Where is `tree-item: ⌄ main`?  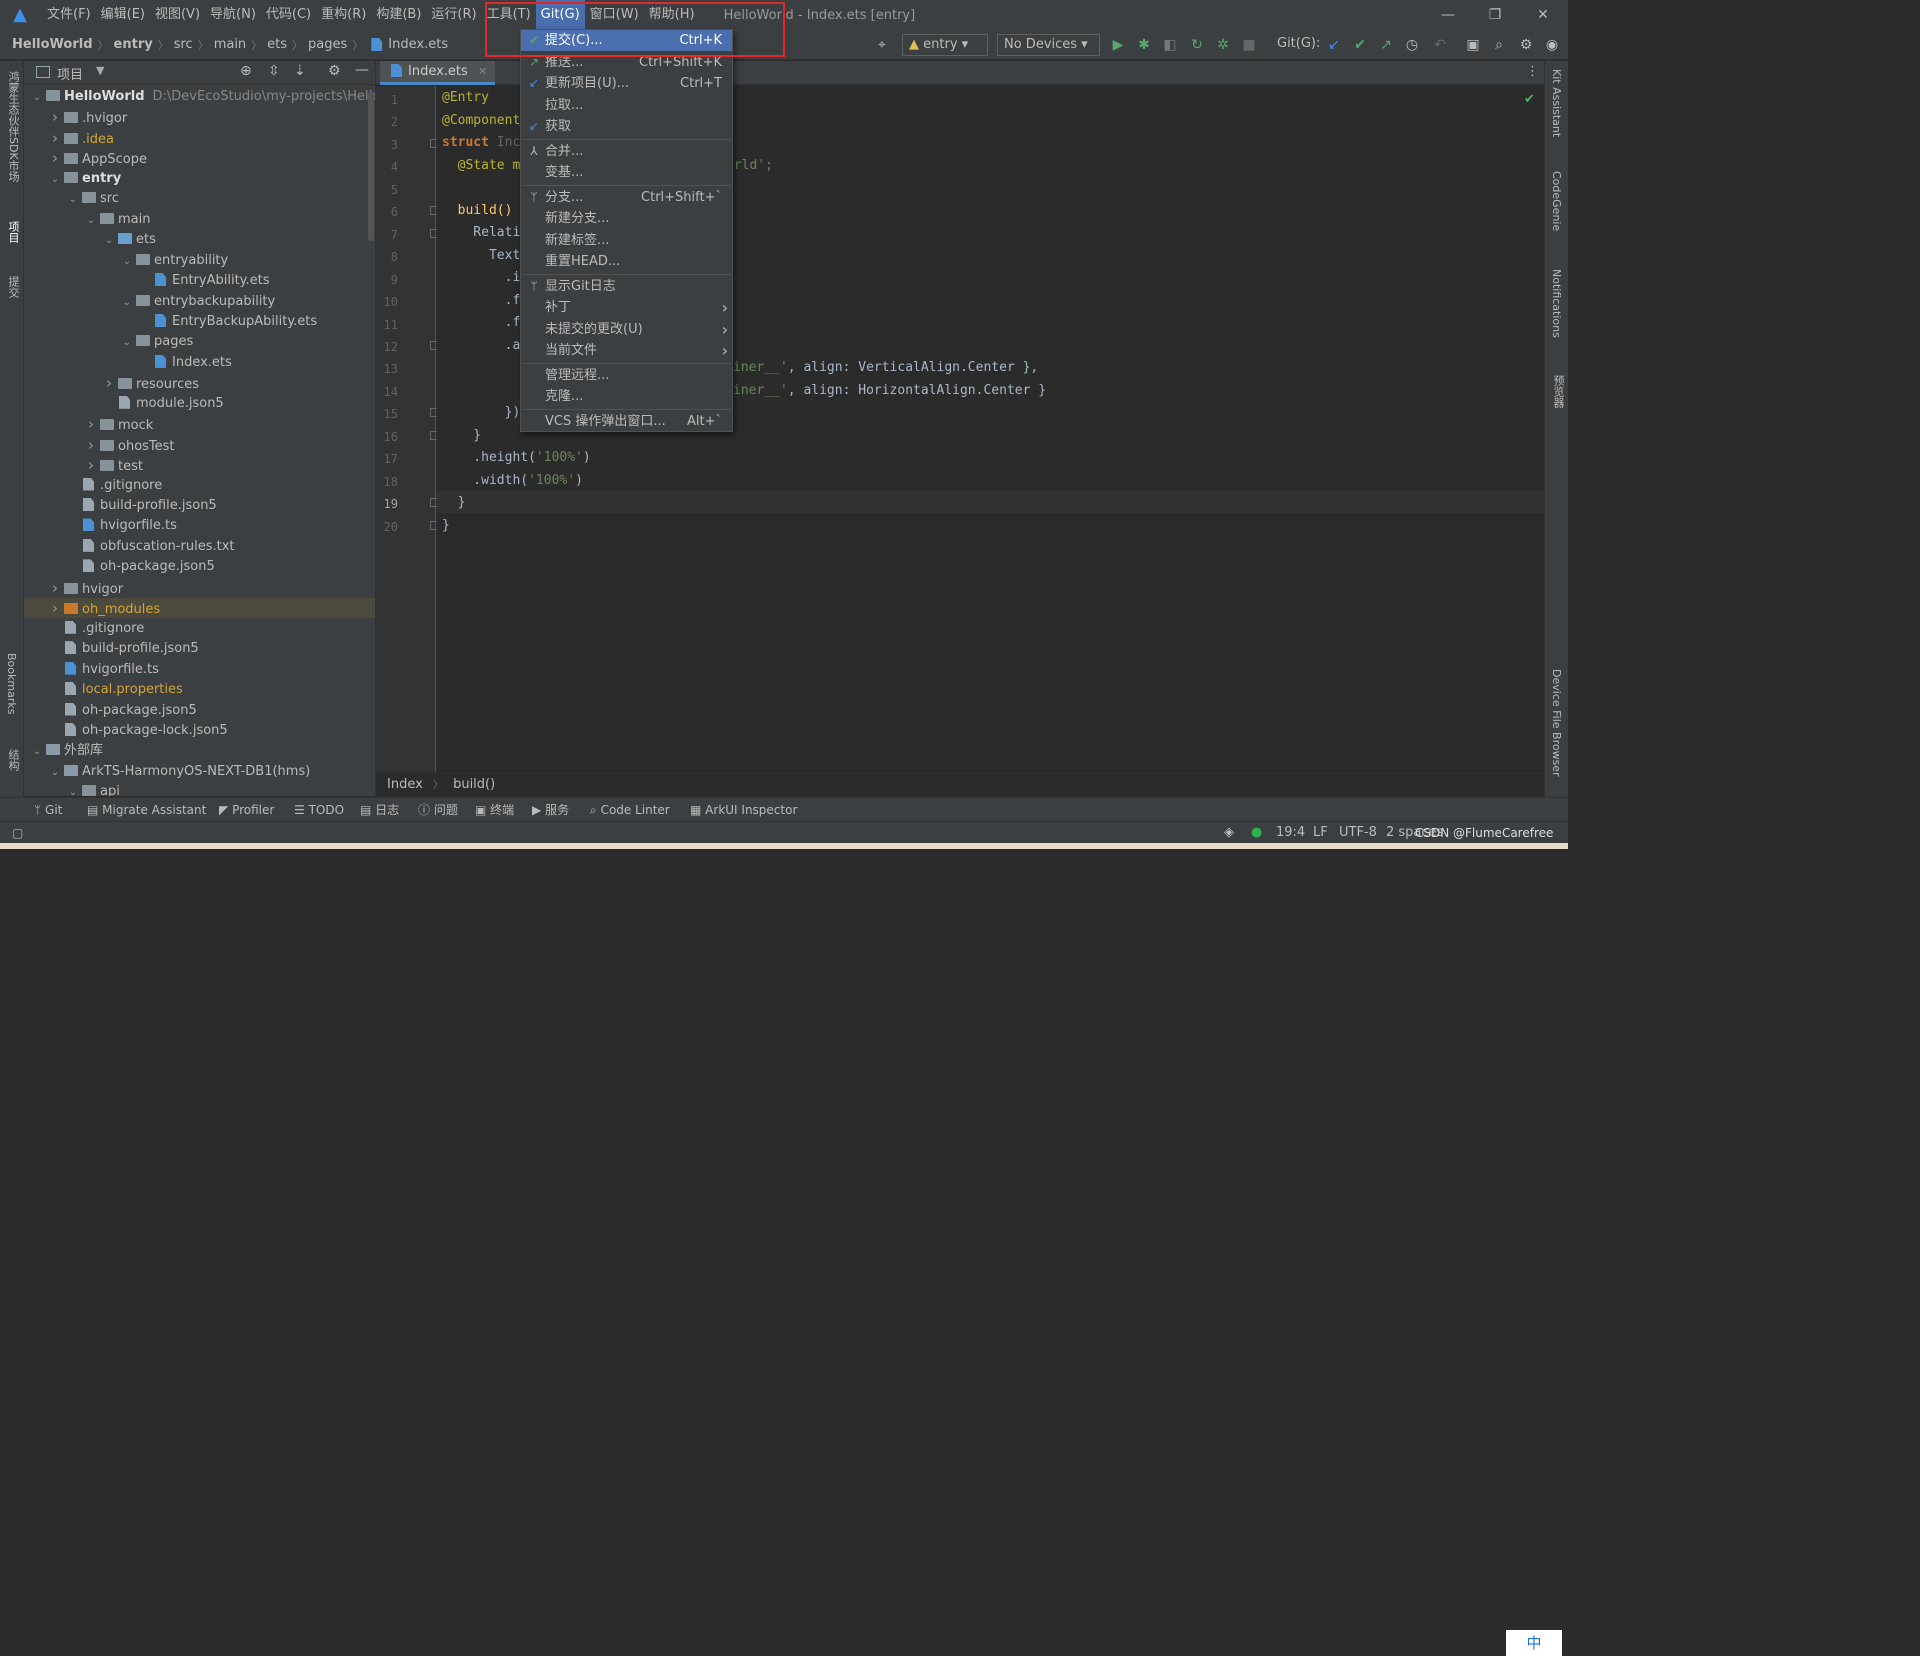 tree-item: ⌄ main is located at coordinates (199, 220).